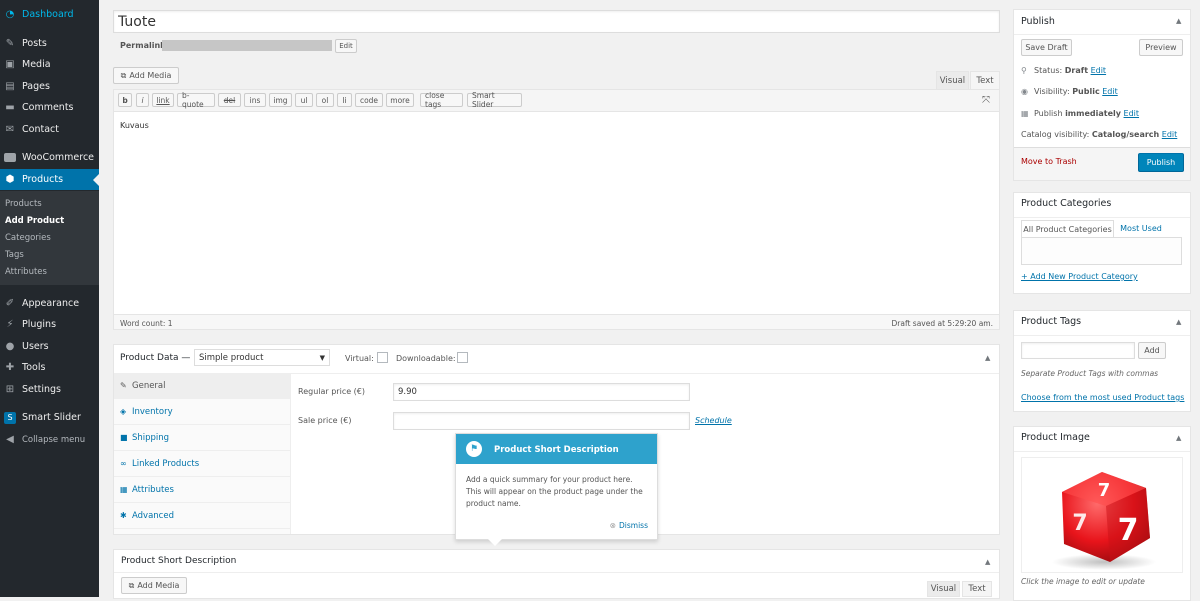 This screenshot has height=601, width=1200. What do you see at coordinates (1170, 134) in the screenshot?
I see `catalog-visibility-edit-link: Edit` at bounding box center [1170, 134].